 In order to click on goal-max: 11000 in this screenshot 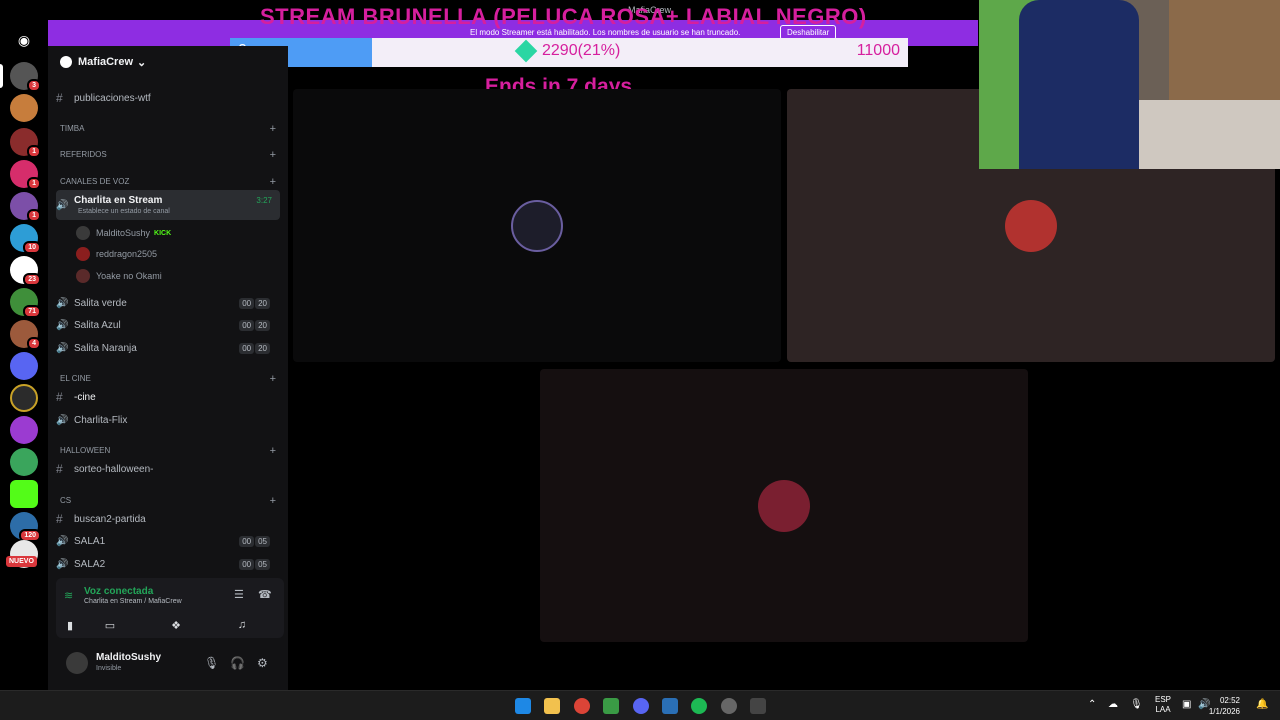, I will do `click(878, 50)`.